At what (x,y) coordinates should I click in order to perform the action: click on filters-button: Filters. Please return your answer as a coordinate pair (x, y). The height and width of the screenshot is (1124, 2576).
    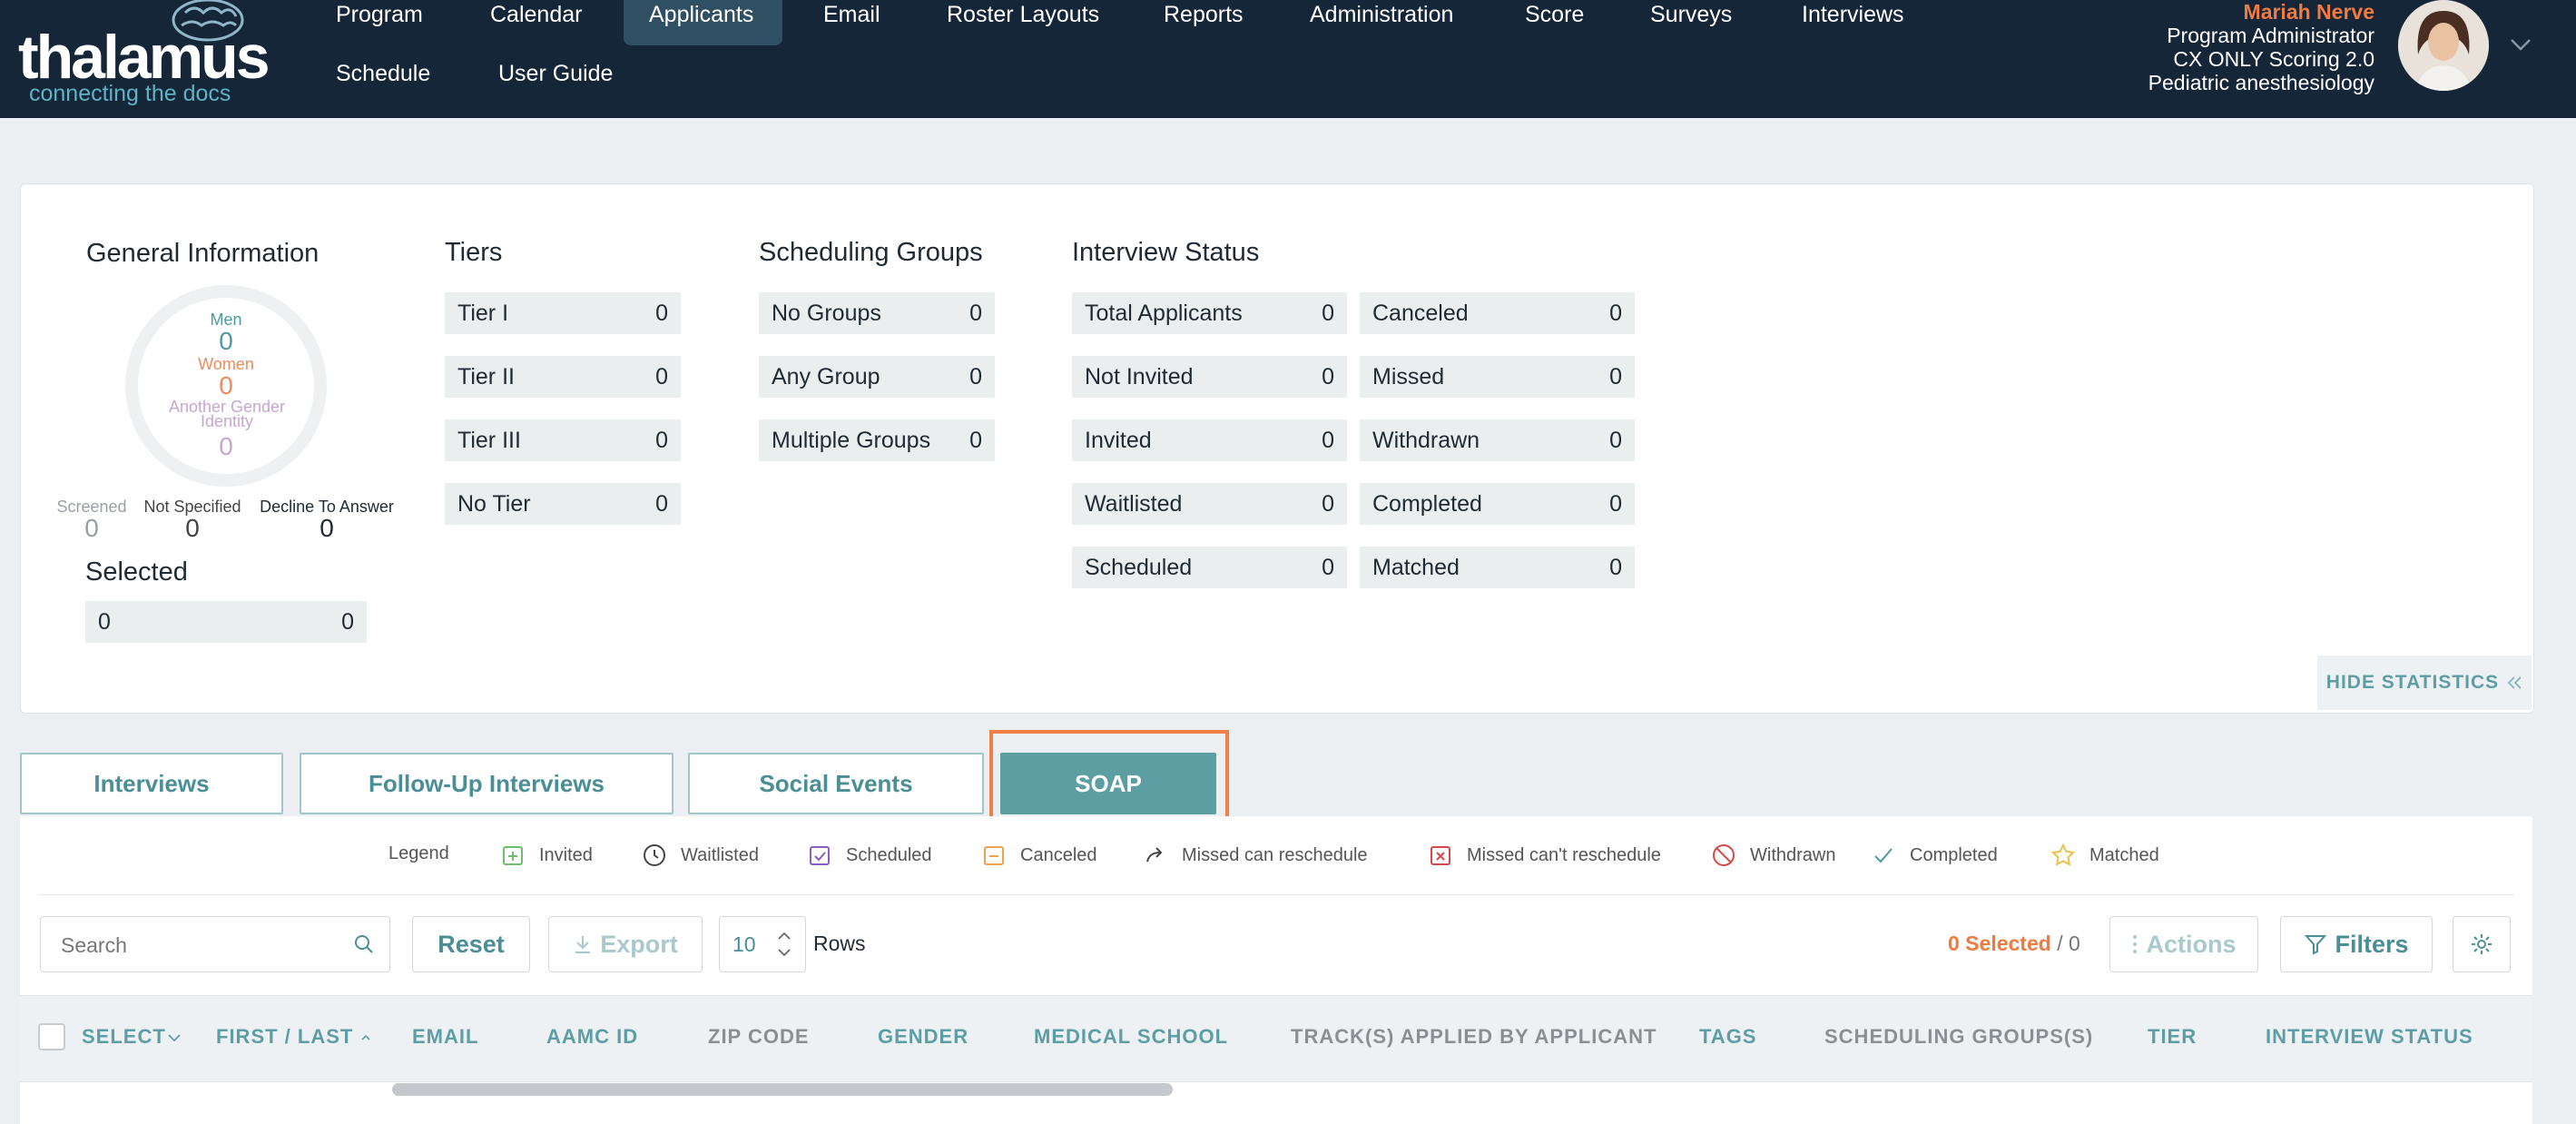
    Looking at the image, I should click on (2356, 944).